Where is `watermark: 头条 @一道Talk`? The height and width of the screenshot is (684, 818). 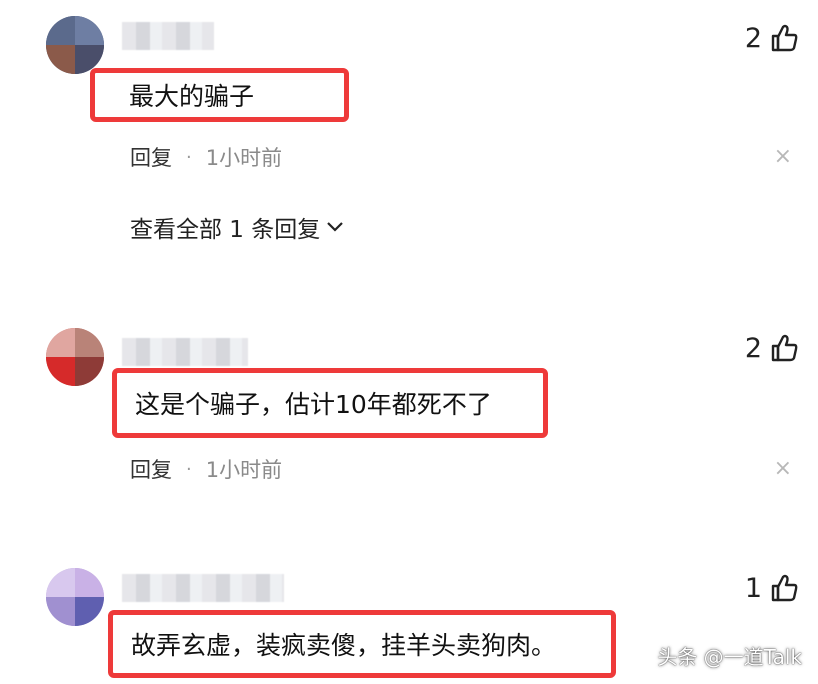 watermark: 头条 @一道Talk is located at coordinates (729, 657).